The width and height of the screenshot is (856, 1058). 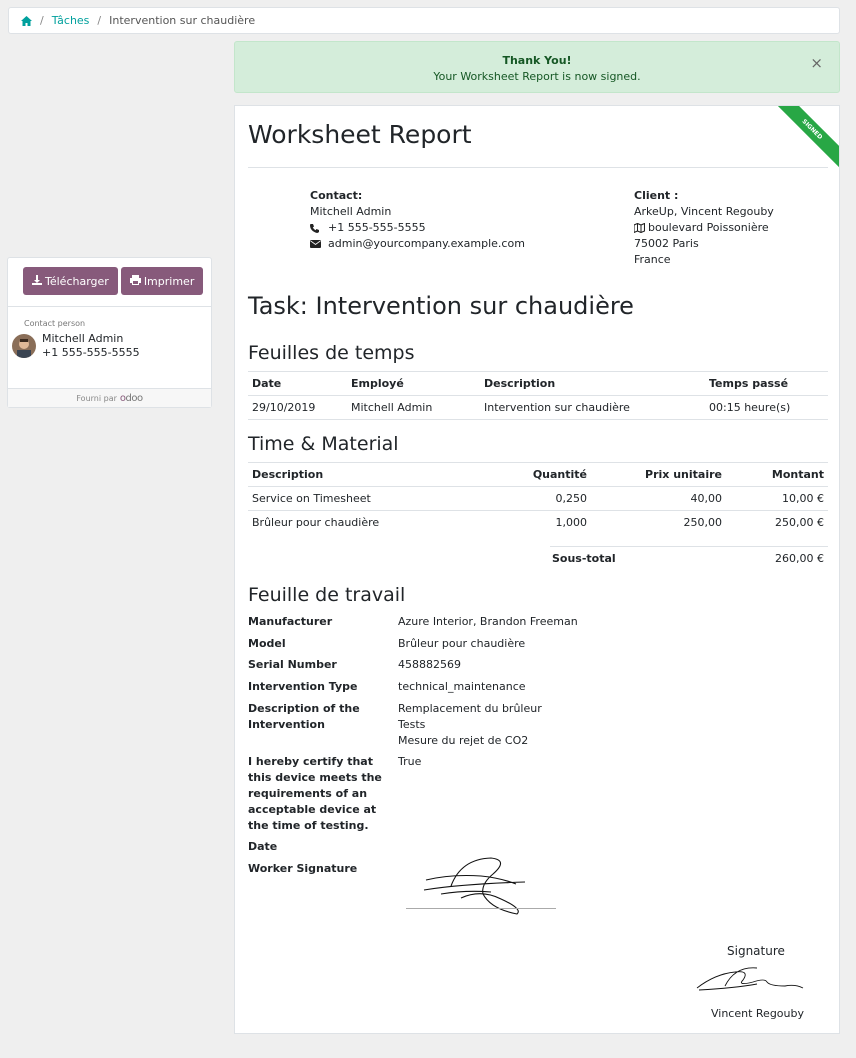 I want to click on task-title: Task: Intervention sur chaudière, so click(x=441, y=306).